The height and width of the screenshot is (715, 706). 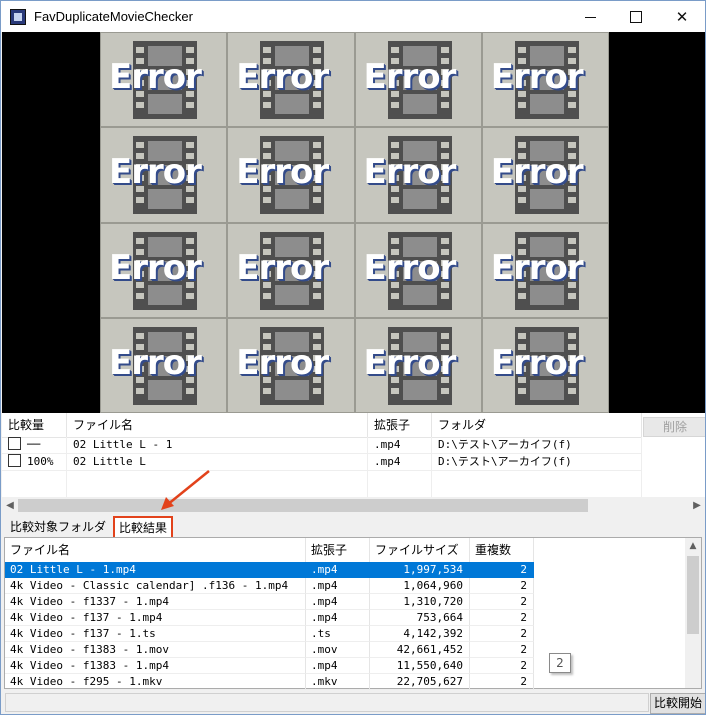 I want to click on comparison-table-header: 比較量 ファイル名 拡張子 フォルダ, so click(x=322, y=425).